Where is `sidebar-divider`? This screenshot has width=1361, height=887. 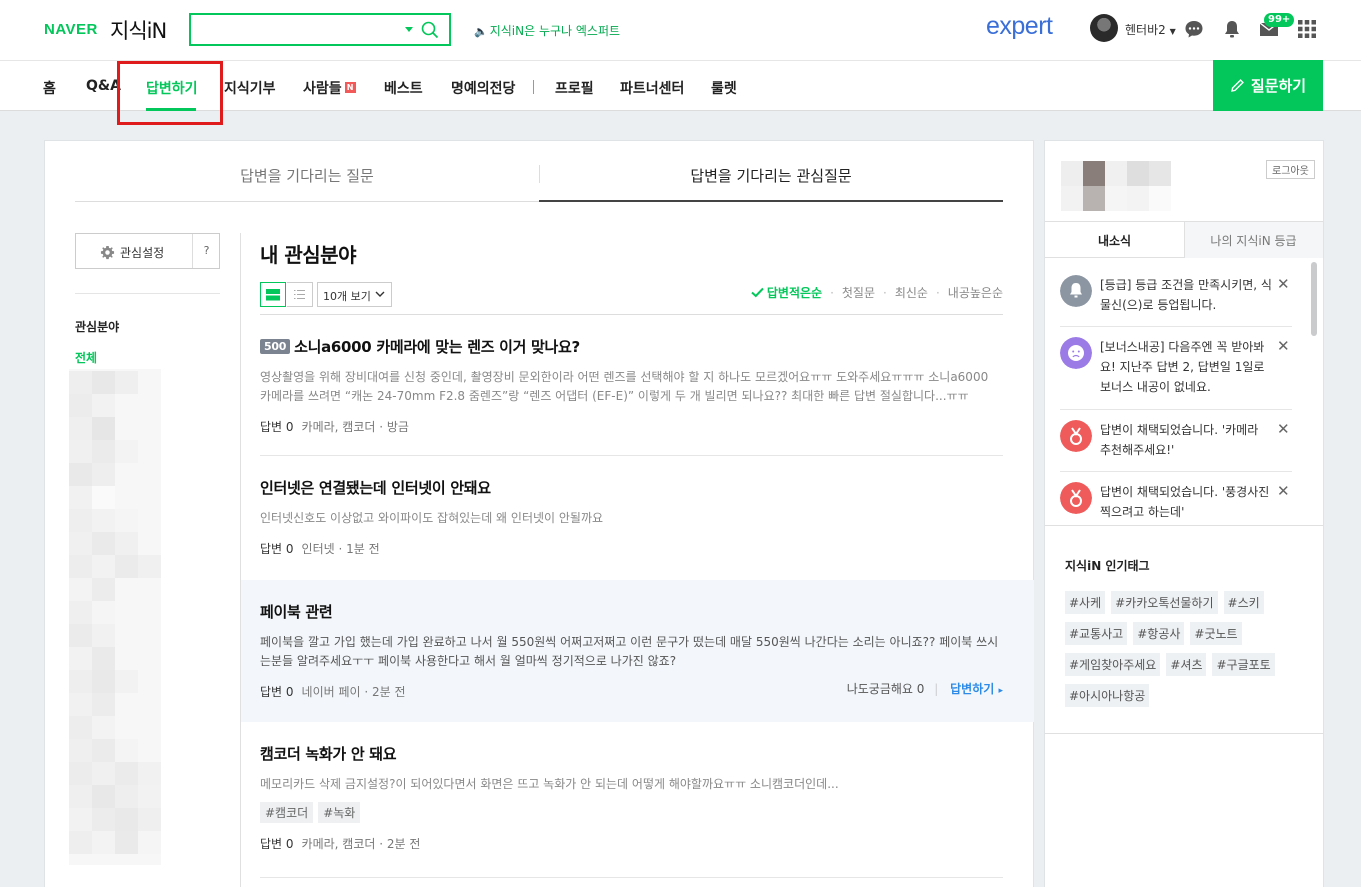
sidebar-divider is located at coordinates (147, 293).